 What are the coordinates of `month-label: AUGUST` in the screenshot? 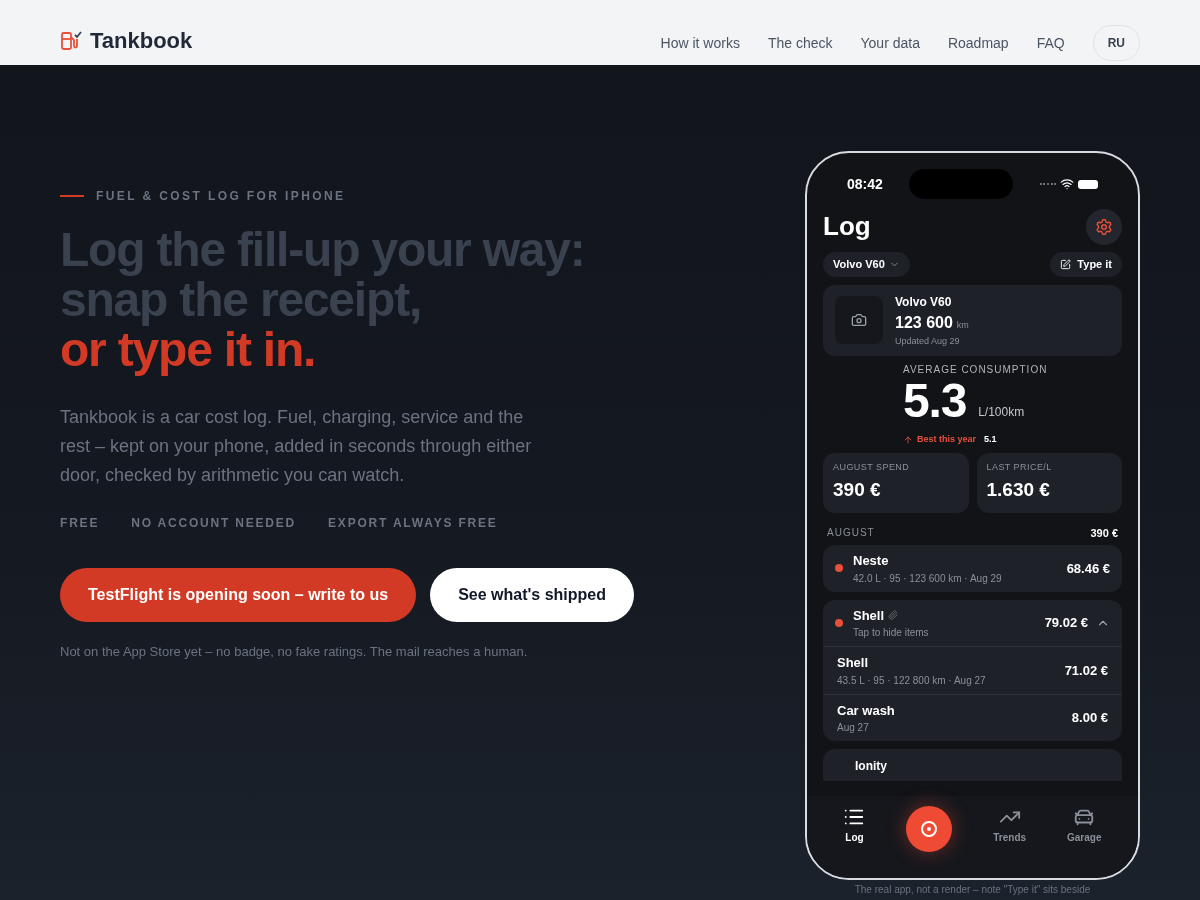 It's located at (851, 533).